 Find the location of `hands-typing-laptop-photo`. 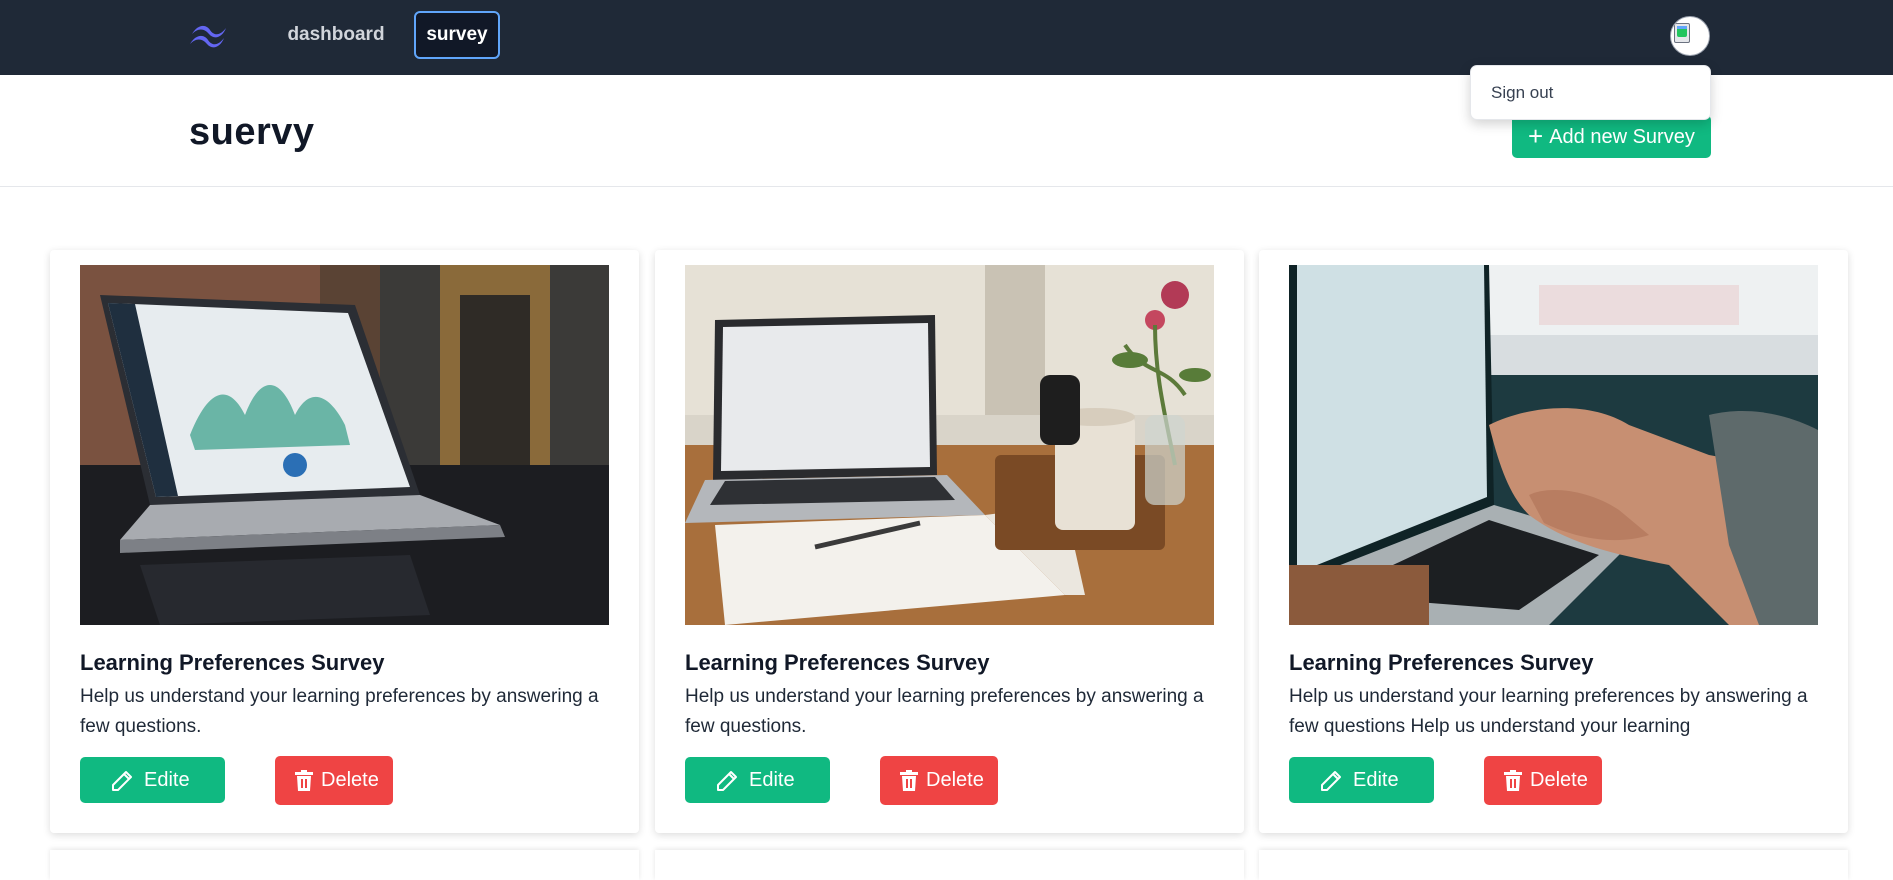

hands-typing-laptop-photo is located at coordinates (1553, 445).